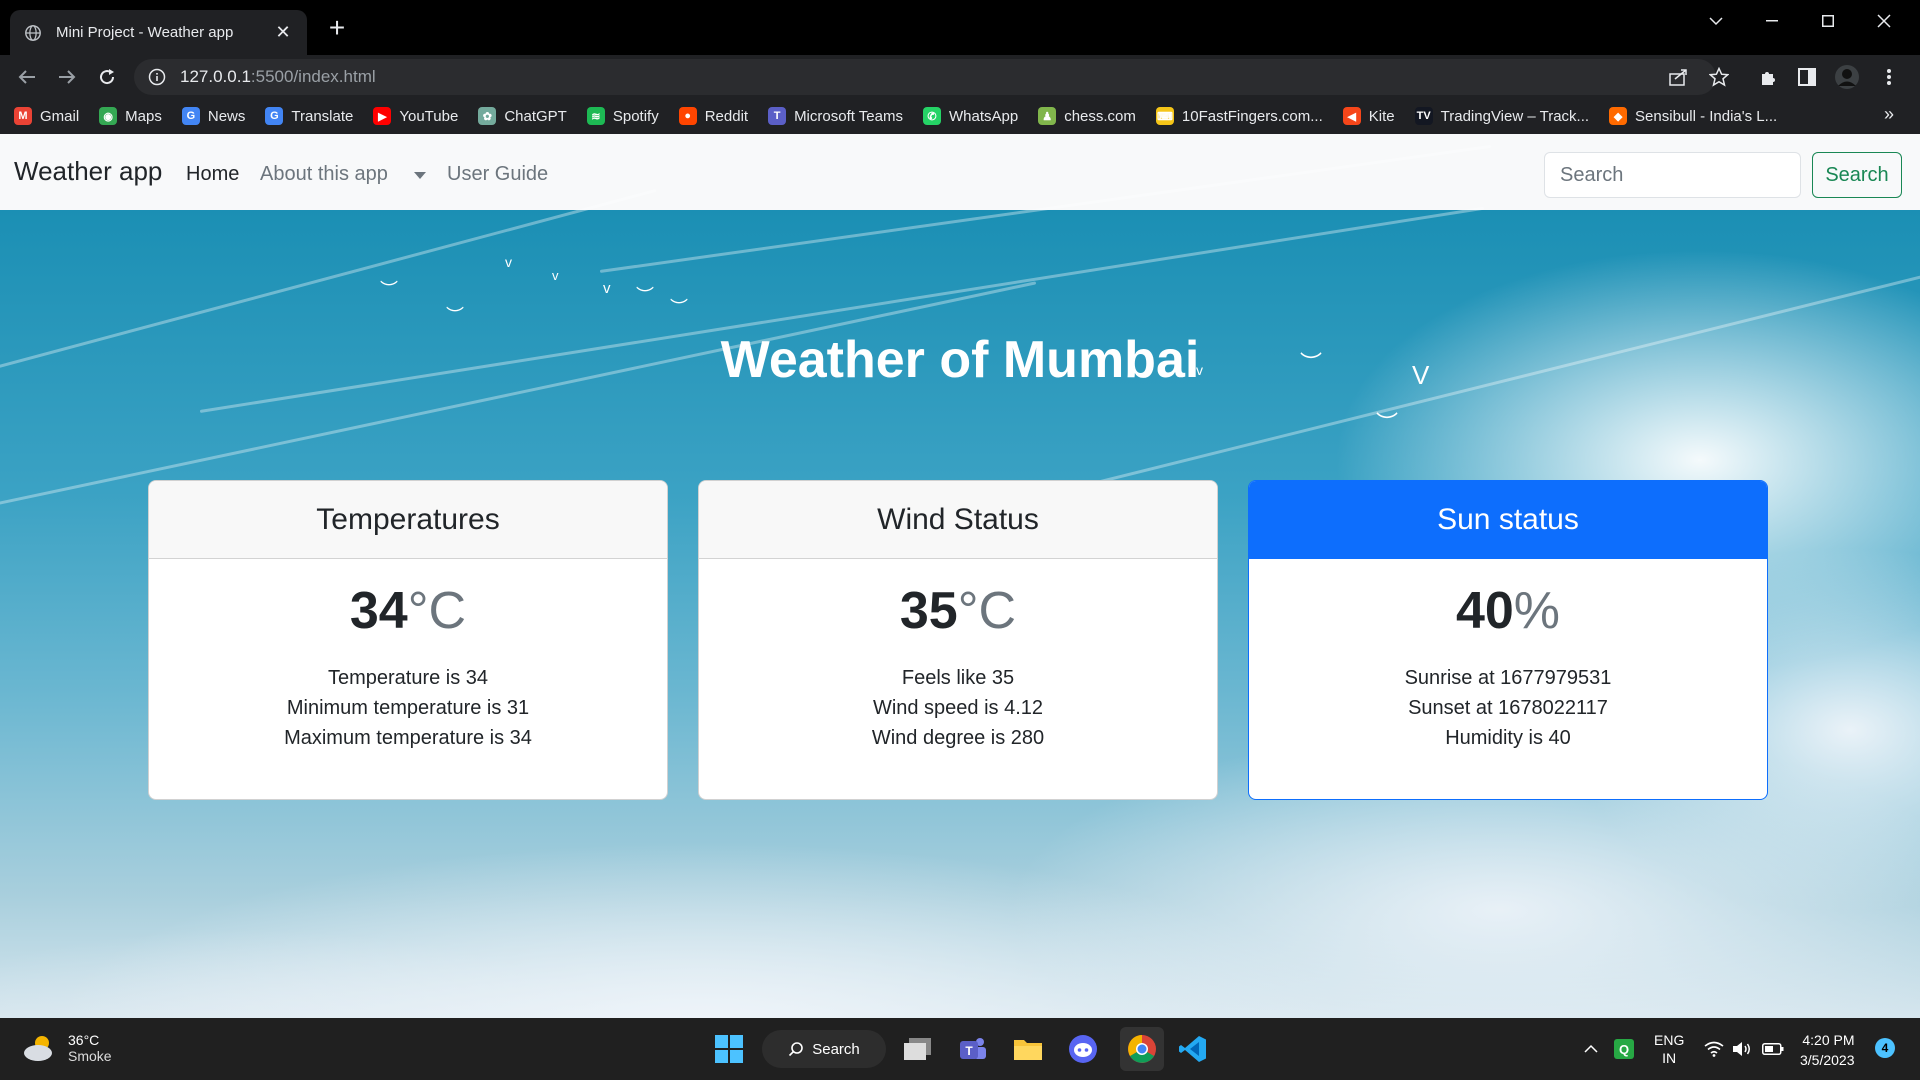 This screenshot has height=1080, width=1920. Describe the element at coordinates (1828, 1040) in the screenshot. I see `clock-time: 4:20 PM` at that location.